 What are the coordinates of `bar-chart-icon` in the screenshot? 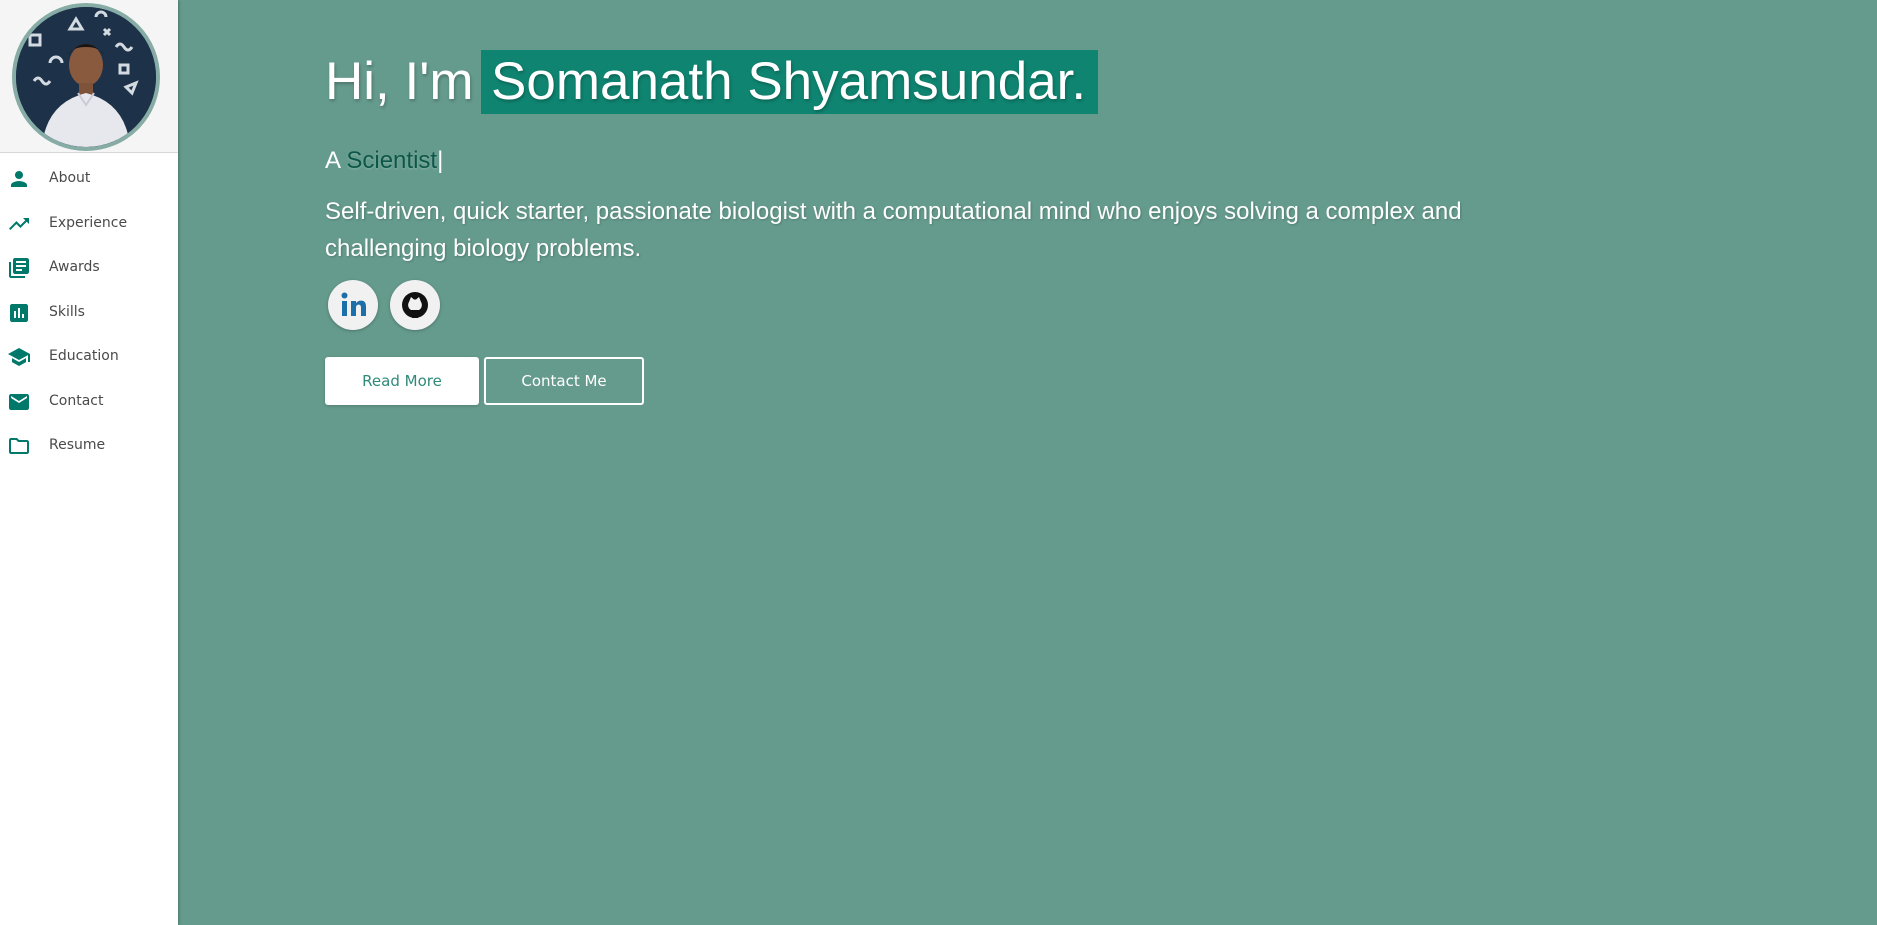 It's located at (19, 313).